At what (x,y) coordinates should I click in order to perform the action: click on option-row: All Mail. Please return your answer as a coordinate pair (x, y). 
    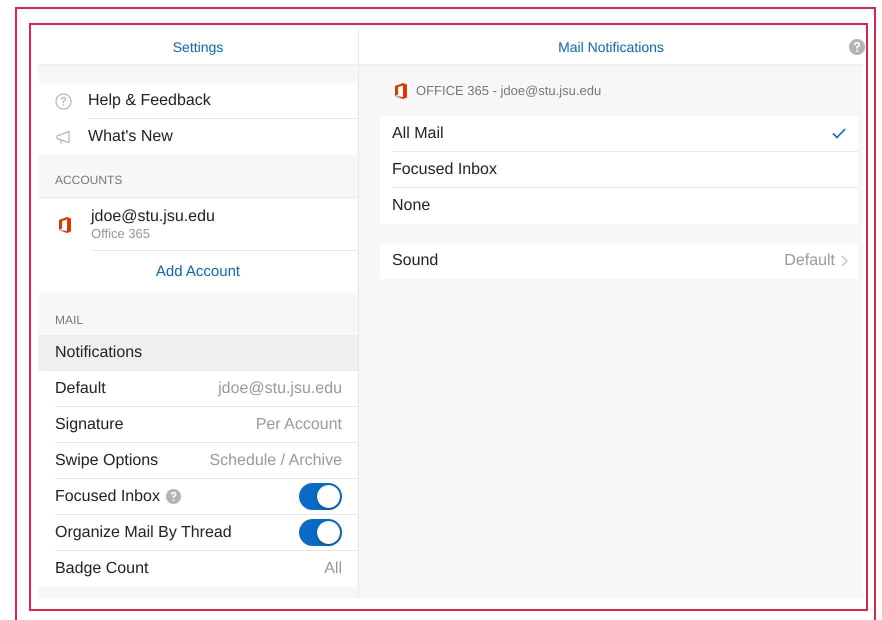
    Looking at the image, I should click on (619, 134).